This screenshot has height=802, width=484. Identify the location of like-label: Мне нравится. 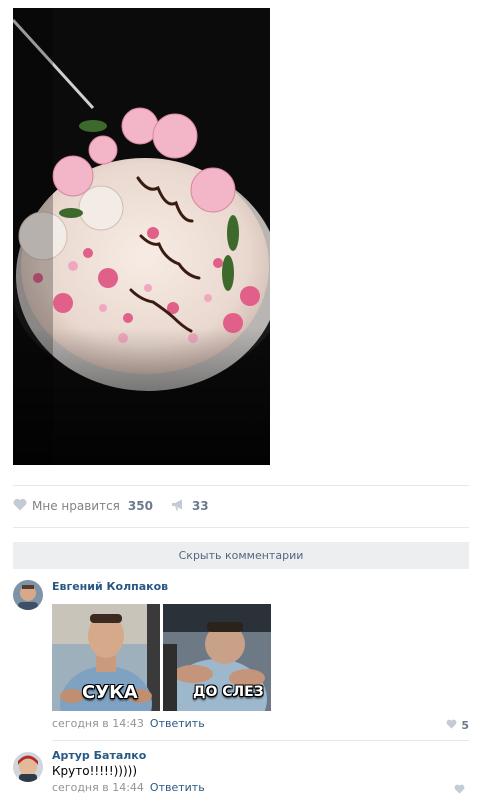
(76, 506).